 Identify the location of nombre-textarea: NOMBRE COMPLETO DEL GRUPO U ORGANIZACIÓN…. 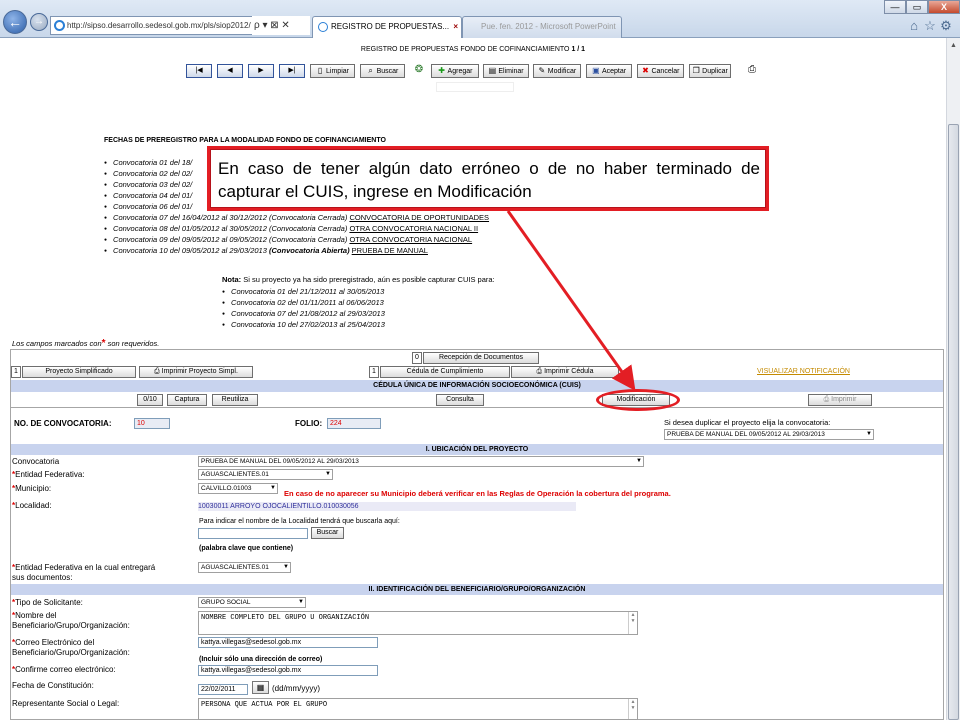
(418, 623).